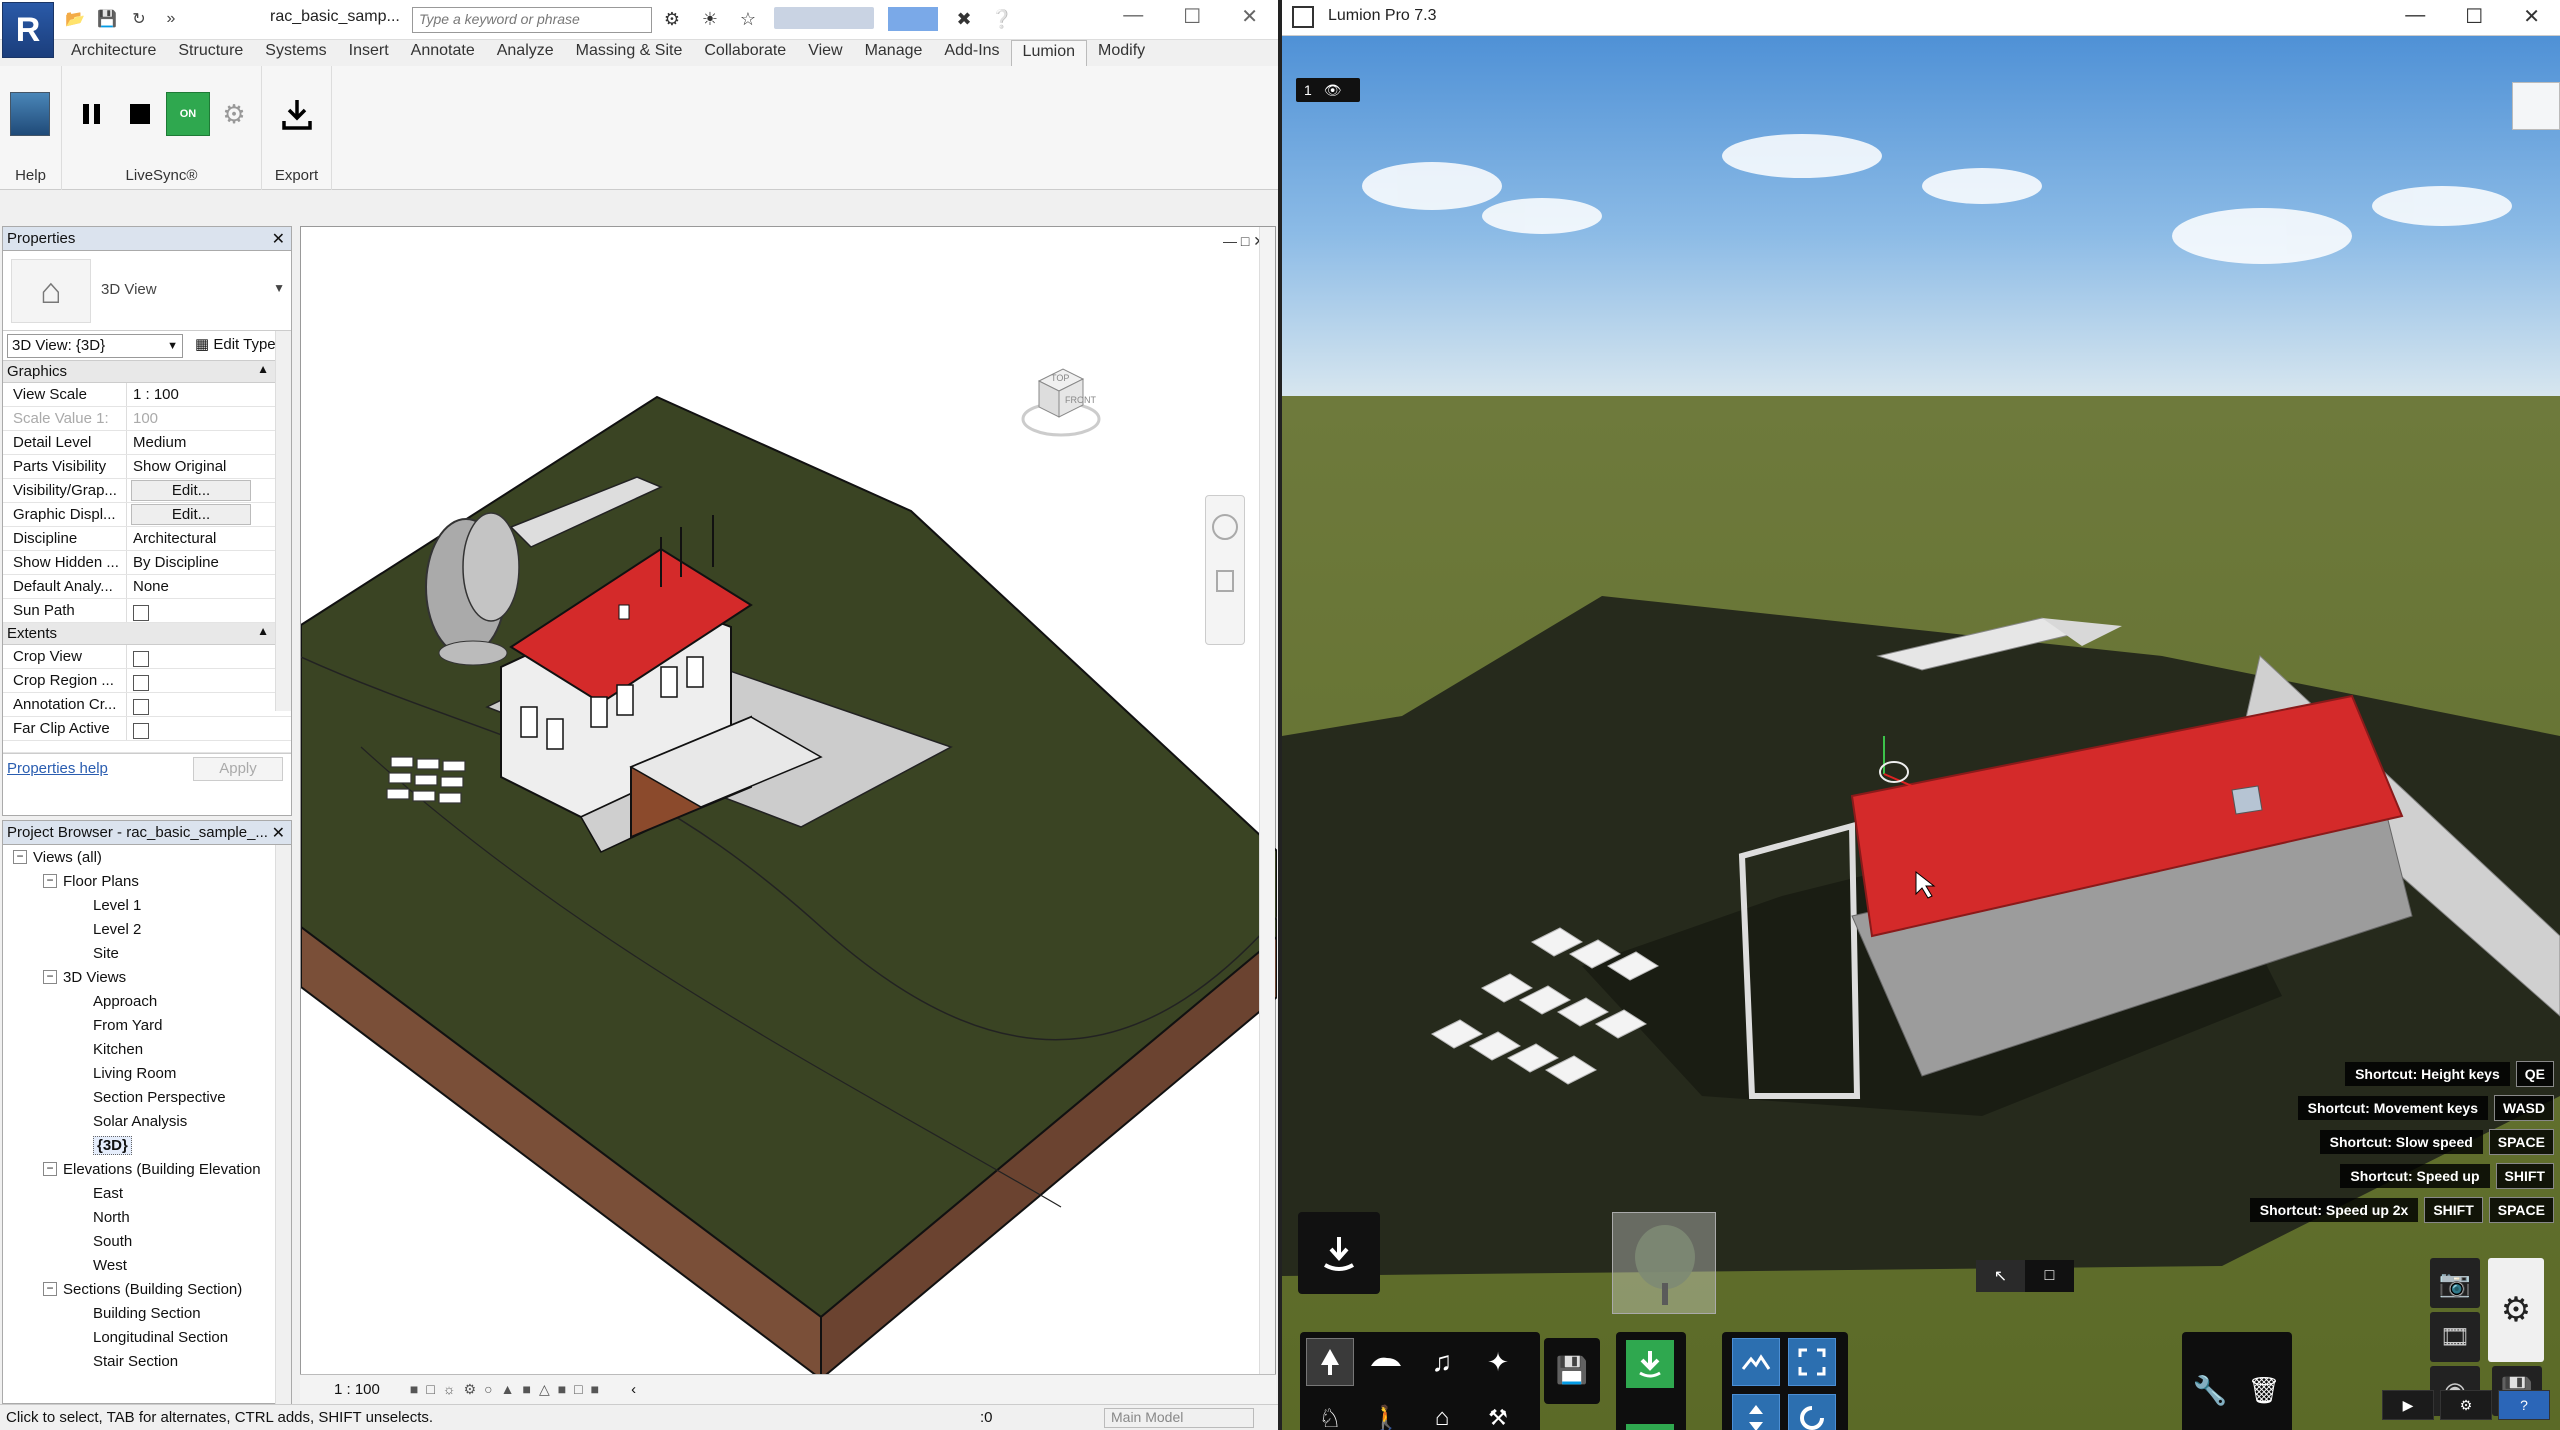 Image resolution: width=2560 pixels, height=1430 pixels. Describe the element at coordinates (1650, 1364) in the screenshot. I see `import-model-icon` at that location.